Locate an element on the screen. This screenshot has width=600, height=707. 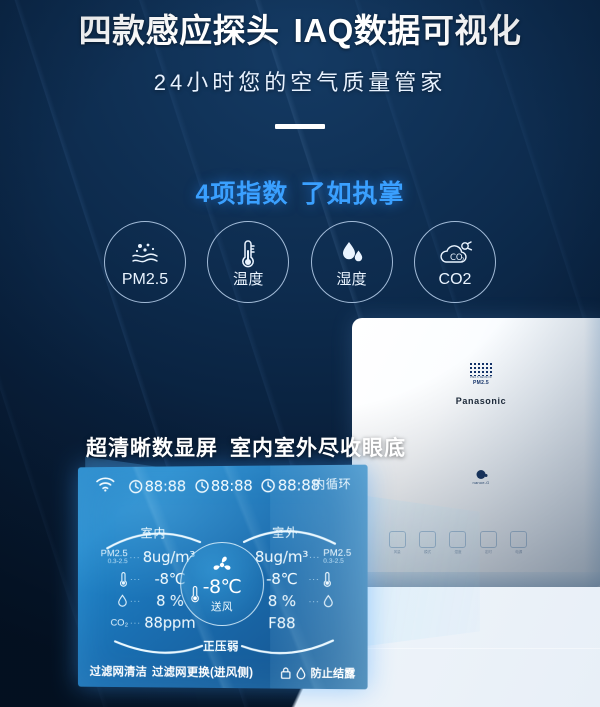
wall-floor-line is located at coordinates (475, 648).